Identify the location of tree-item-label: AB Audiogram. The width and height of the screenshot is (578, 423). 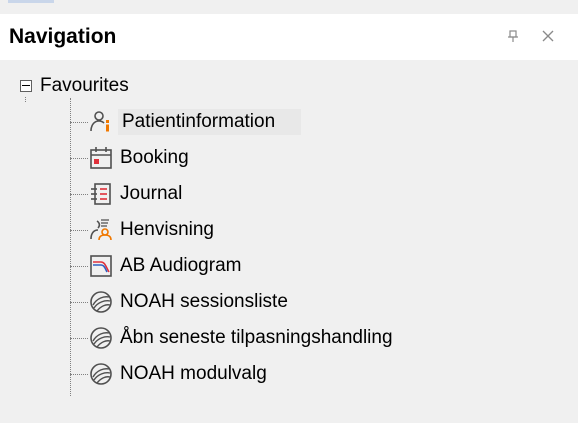
(181, 265).